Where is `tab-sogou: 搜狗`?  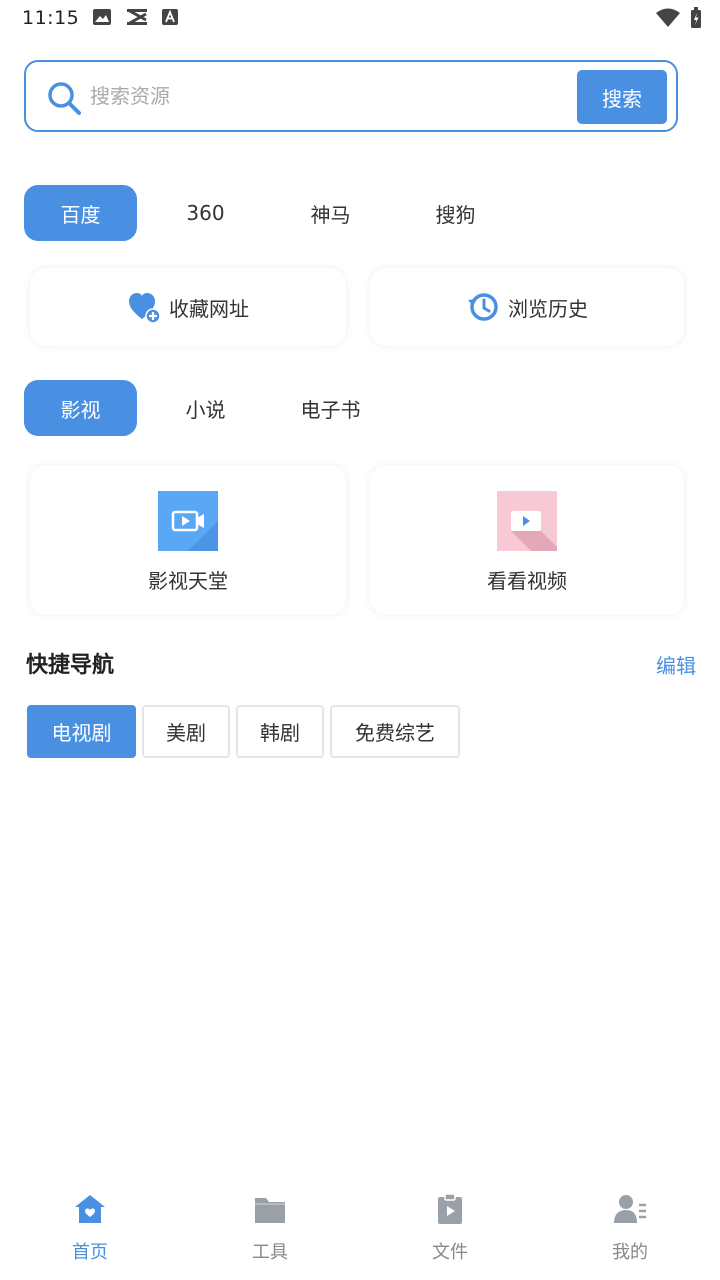 tab-sogou: 搜狗 is located at coordinates (455, 213).